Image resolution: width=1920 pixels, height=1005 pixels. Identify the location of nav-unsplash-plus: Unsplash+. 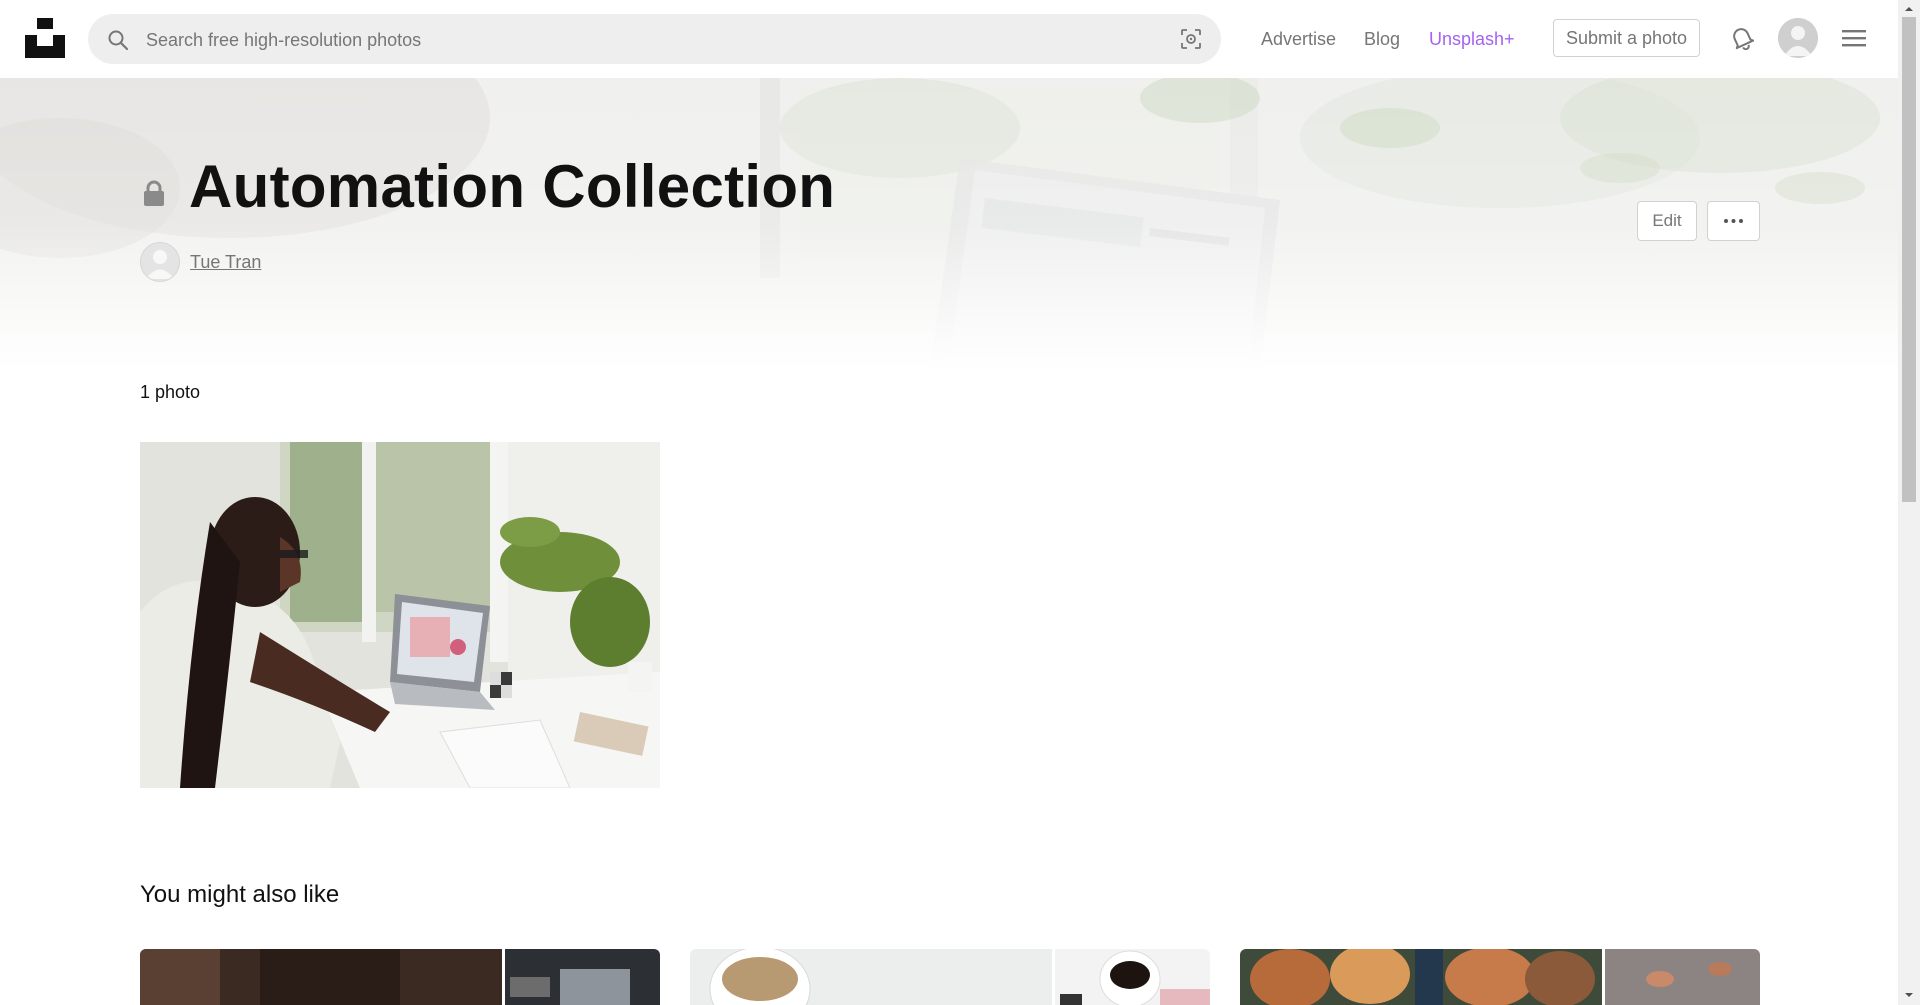
(1472, 39).